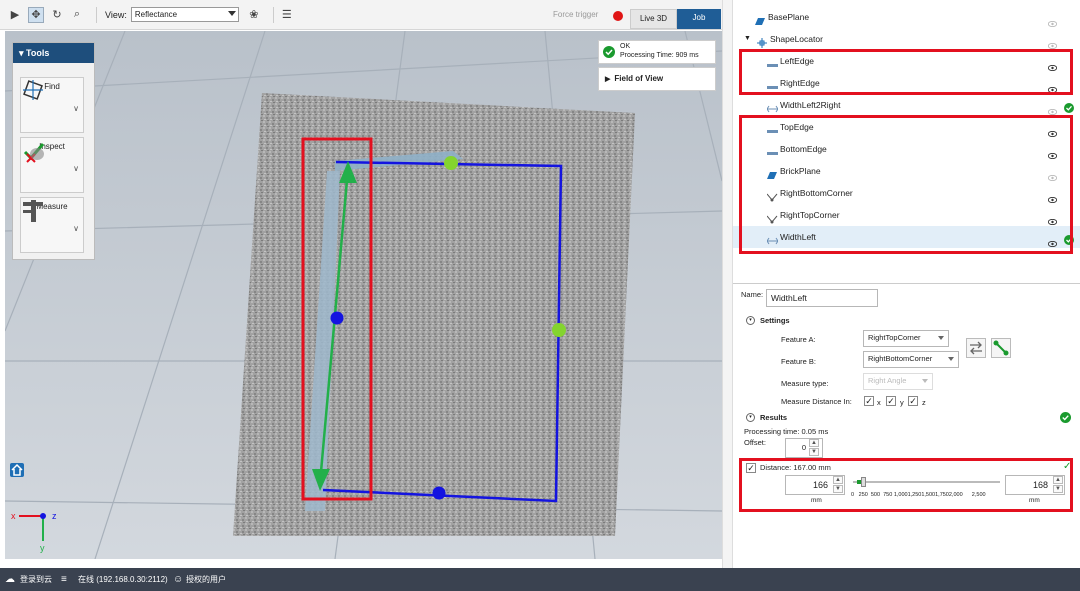 Image resolution: width=1080 pixels, height=591 pixels. What do you see at coordinates (1034, 500) in the screenshot?
I see `max-unit-label: mm` at bounding box center [1034, 500].